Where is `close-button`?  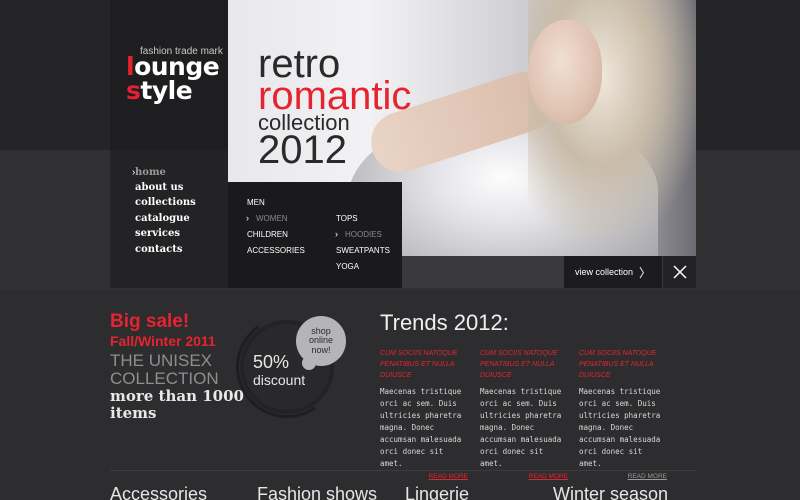
close-button is located at coordinates (679, 272).